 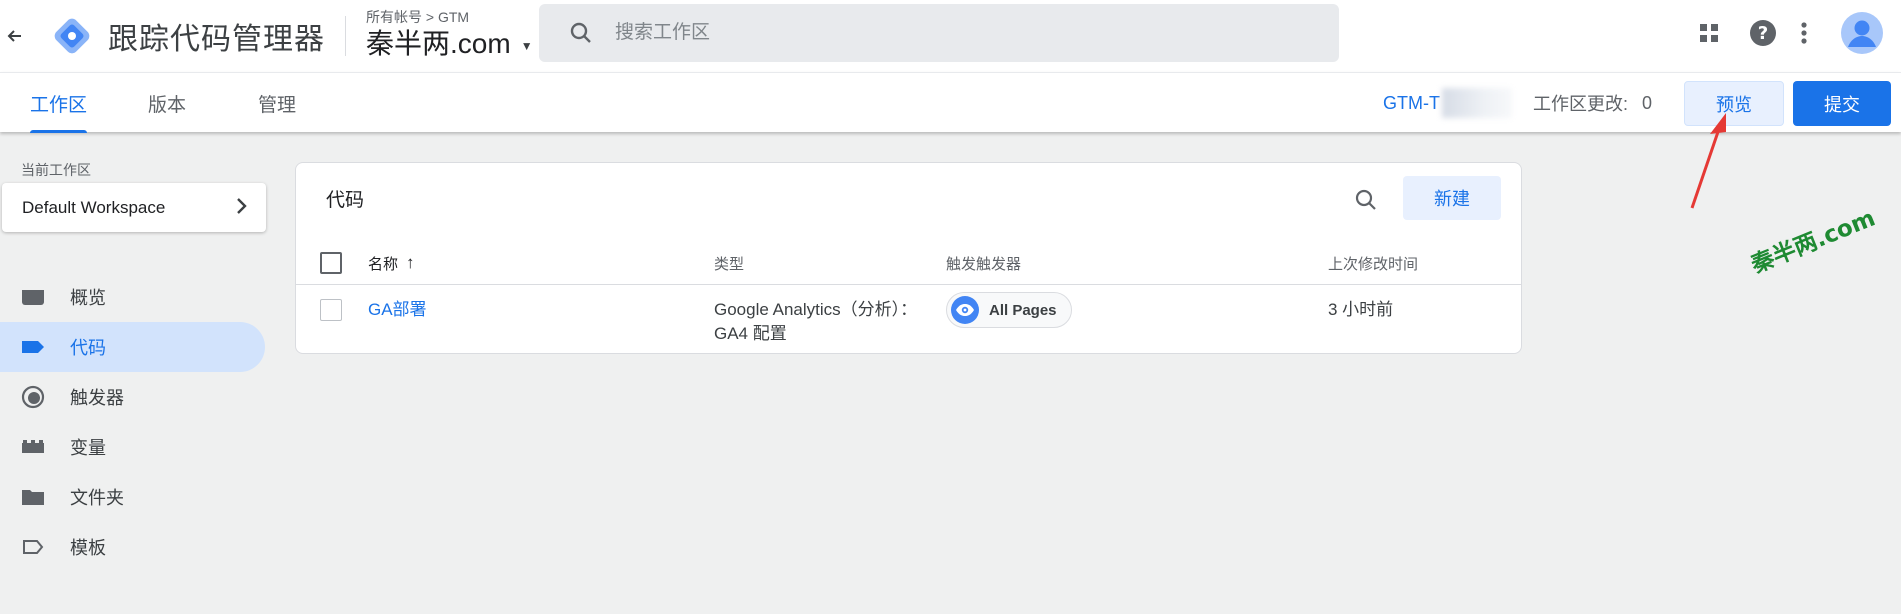 What do you see at coordinates (1411, 102) in the screenshot?
I see `container-id-label: GTM-T` at bounding box center [1411, 102].